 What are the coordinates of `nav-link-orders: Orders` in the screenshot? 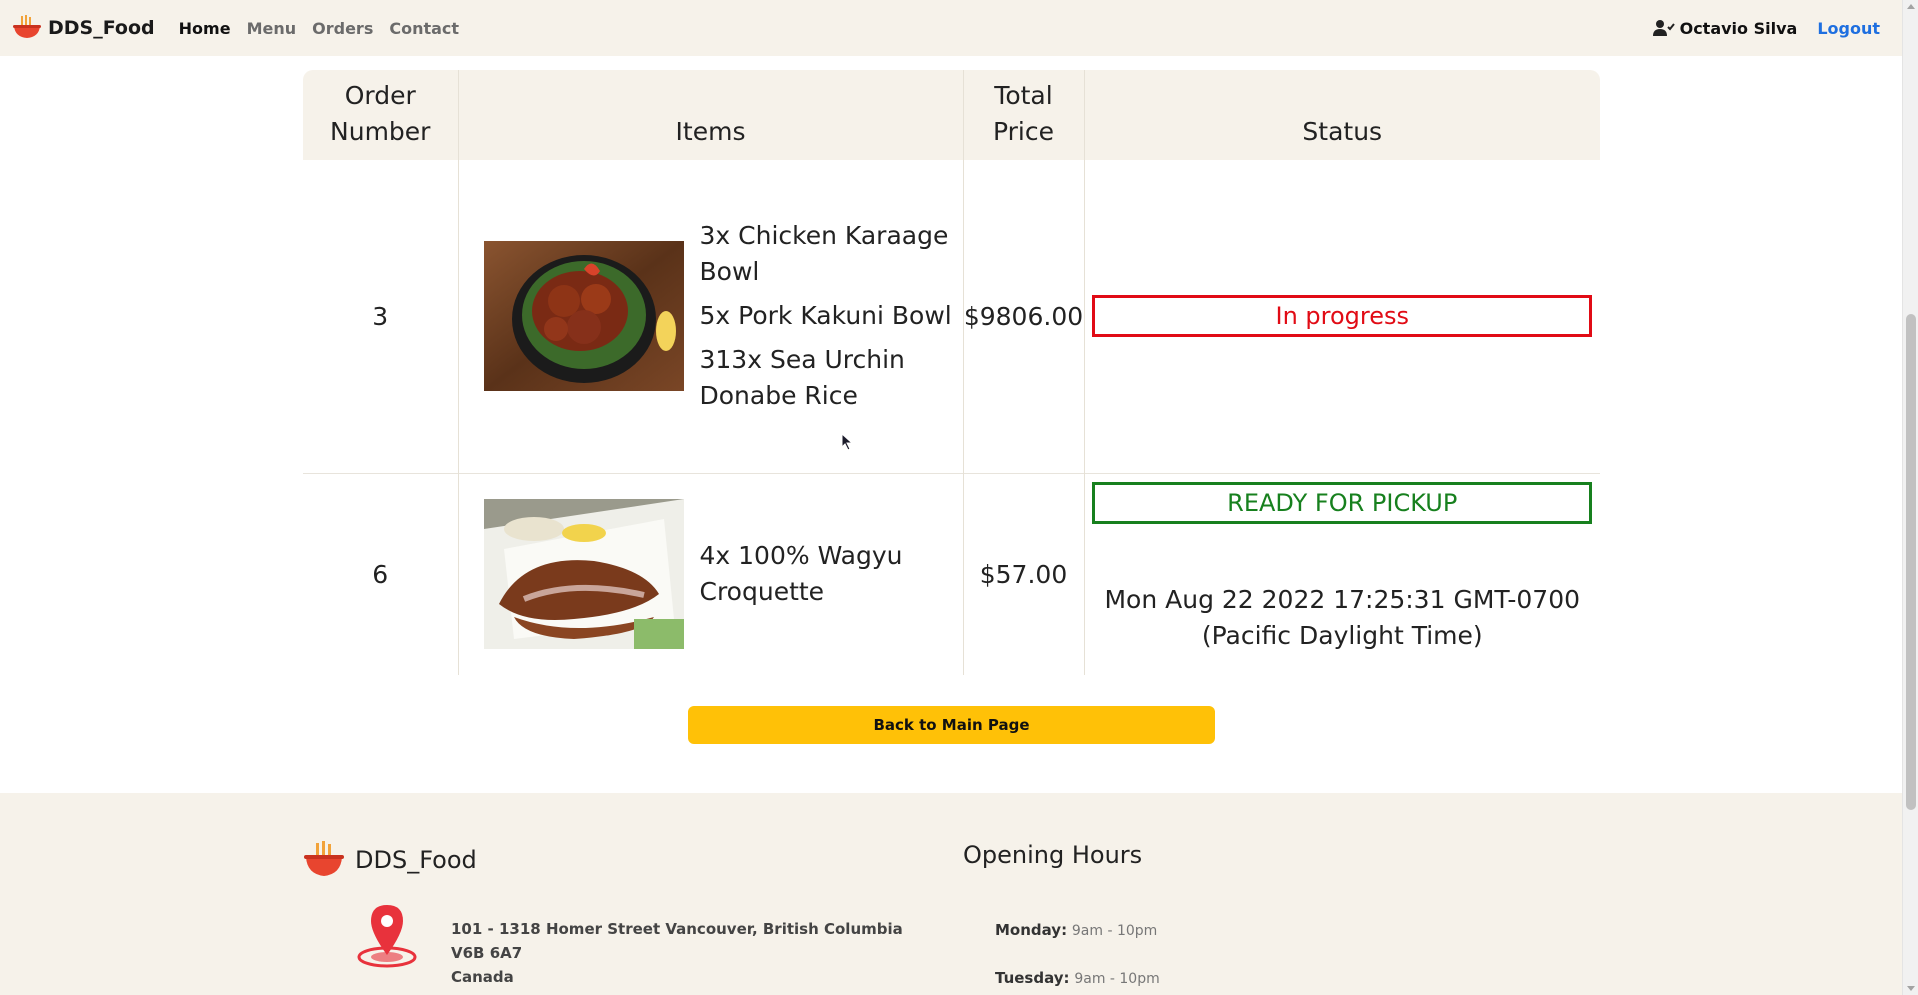 It's located at (342, 28).